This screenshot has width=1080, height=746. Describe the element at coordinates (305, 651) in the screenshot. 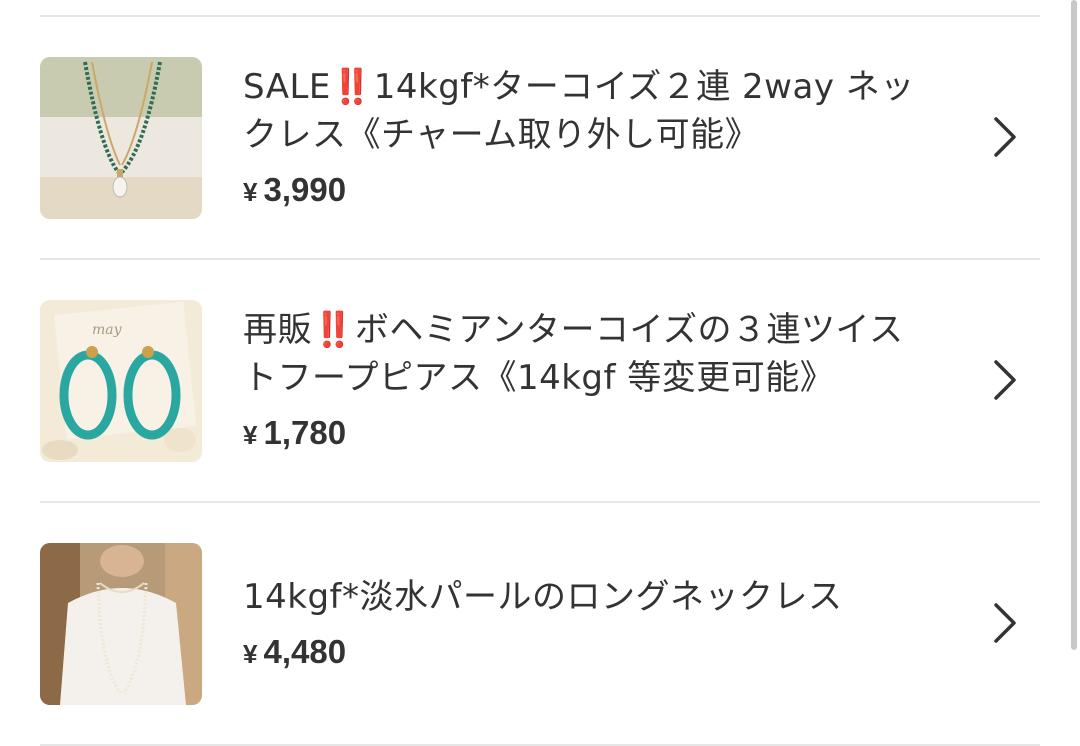

I see `price-value: 4,480` at that location.